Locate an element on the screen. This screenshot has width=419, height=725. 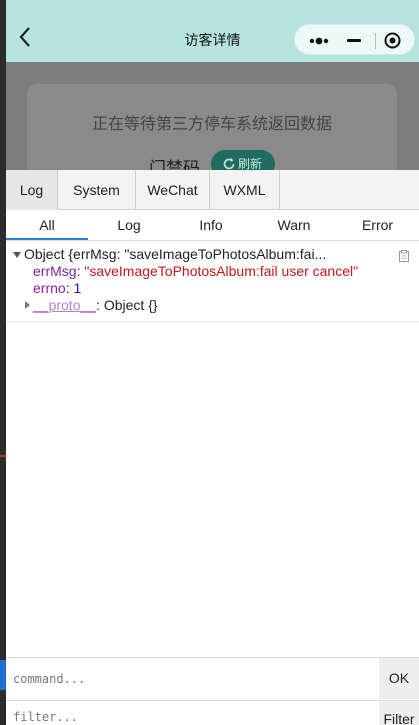
tab-log: Log is located at coordinates (32, 190).